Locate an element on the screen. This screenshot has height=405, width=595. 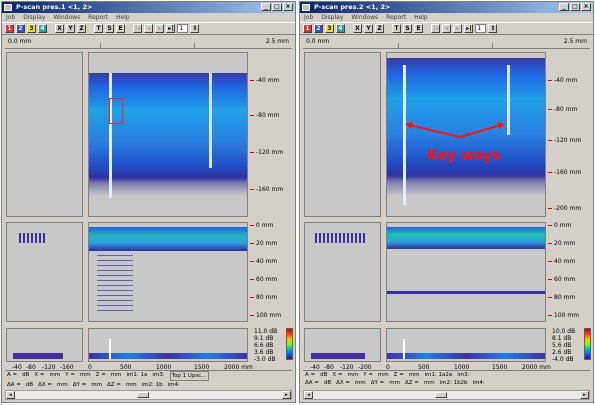
title-bar: P-scan pres.1 <1, 2> _ □ × is located at coordinates (148, 7).